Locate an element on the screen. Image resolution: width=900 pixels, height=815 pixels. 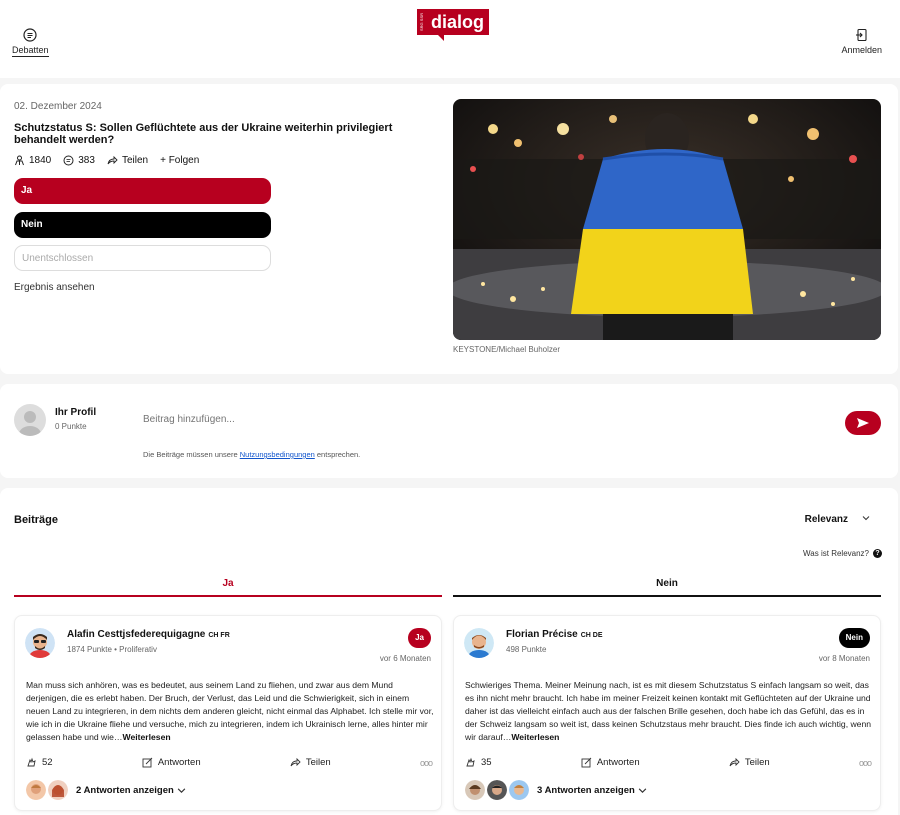
participants-count: 1840 is located at coordinates (40, 160).